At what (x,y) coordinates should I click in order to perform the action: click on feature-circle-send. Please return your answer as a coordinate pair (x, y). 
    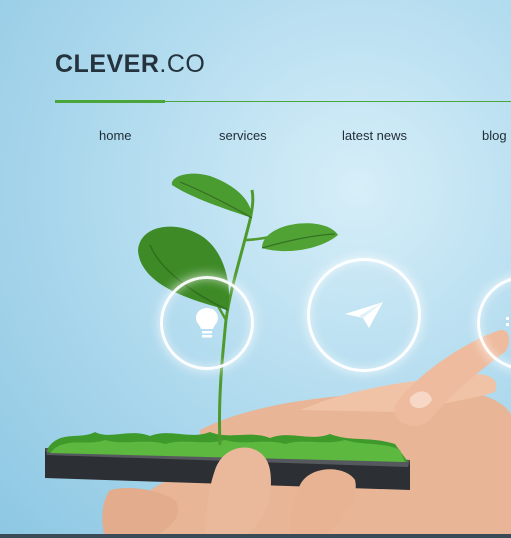
    Looking at the image, I should click on (364, 315).